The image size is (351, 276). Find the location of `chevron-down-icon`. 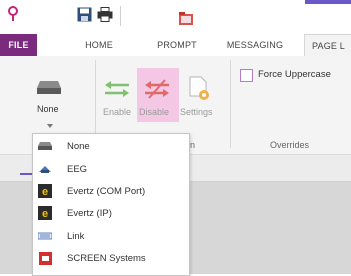

chevron-down-icon is located at coordinates (50, 124).